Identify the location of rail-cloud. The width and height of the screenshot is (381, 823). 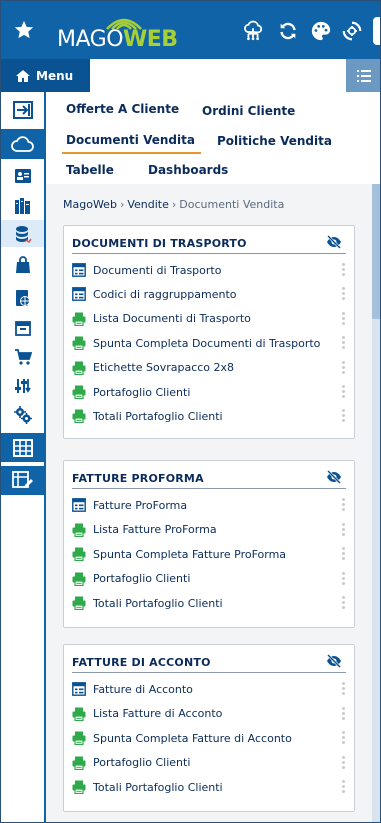
(22, 144).